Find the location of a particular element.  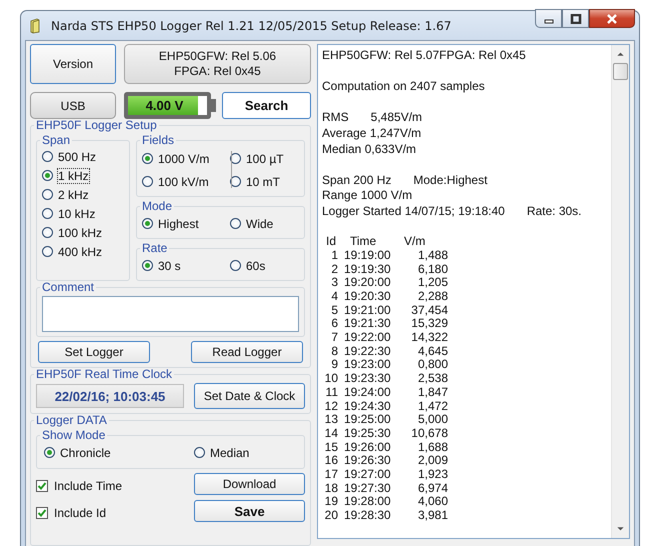

table-cell-text: 11 is located at coordinates (331, 393).